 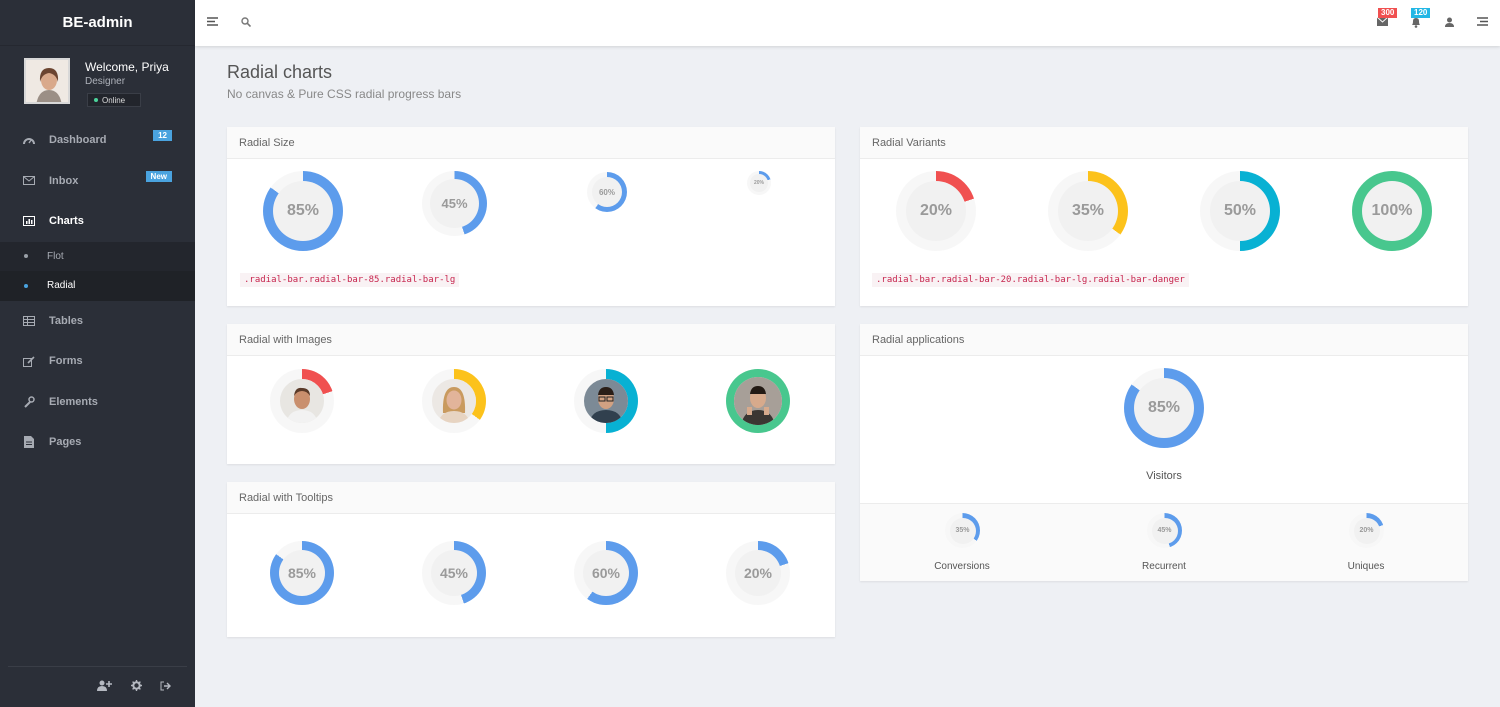 I want to click on radial-visitors: 85%, so click(x=1164, y=408).